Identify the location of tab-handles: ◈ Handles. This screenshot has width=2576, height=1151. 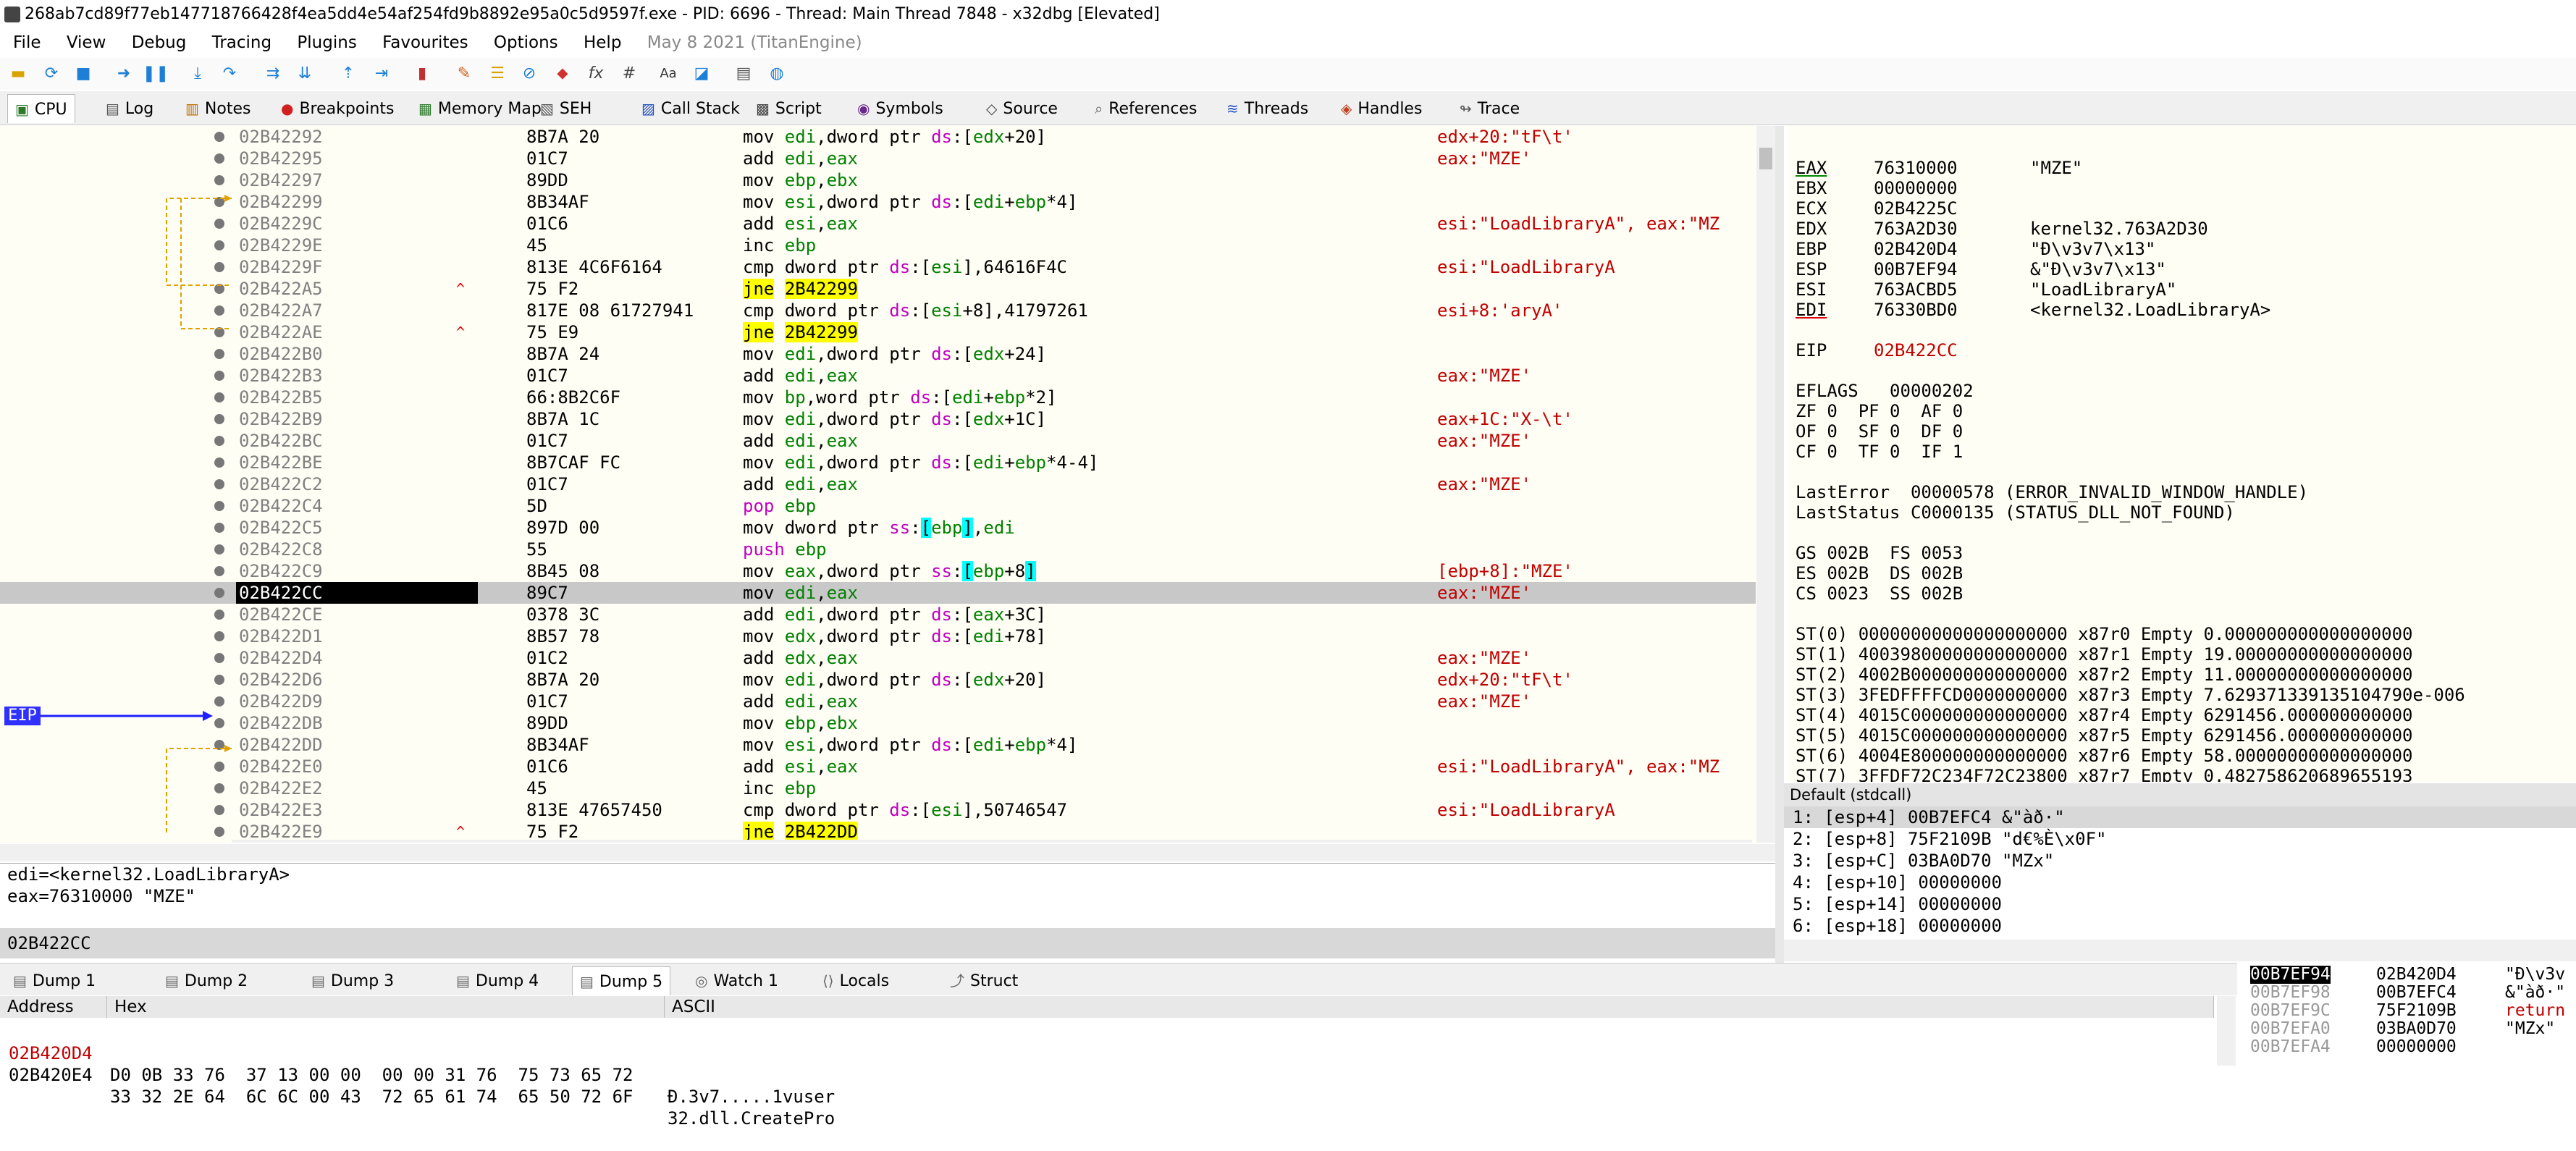
(1381, 108).